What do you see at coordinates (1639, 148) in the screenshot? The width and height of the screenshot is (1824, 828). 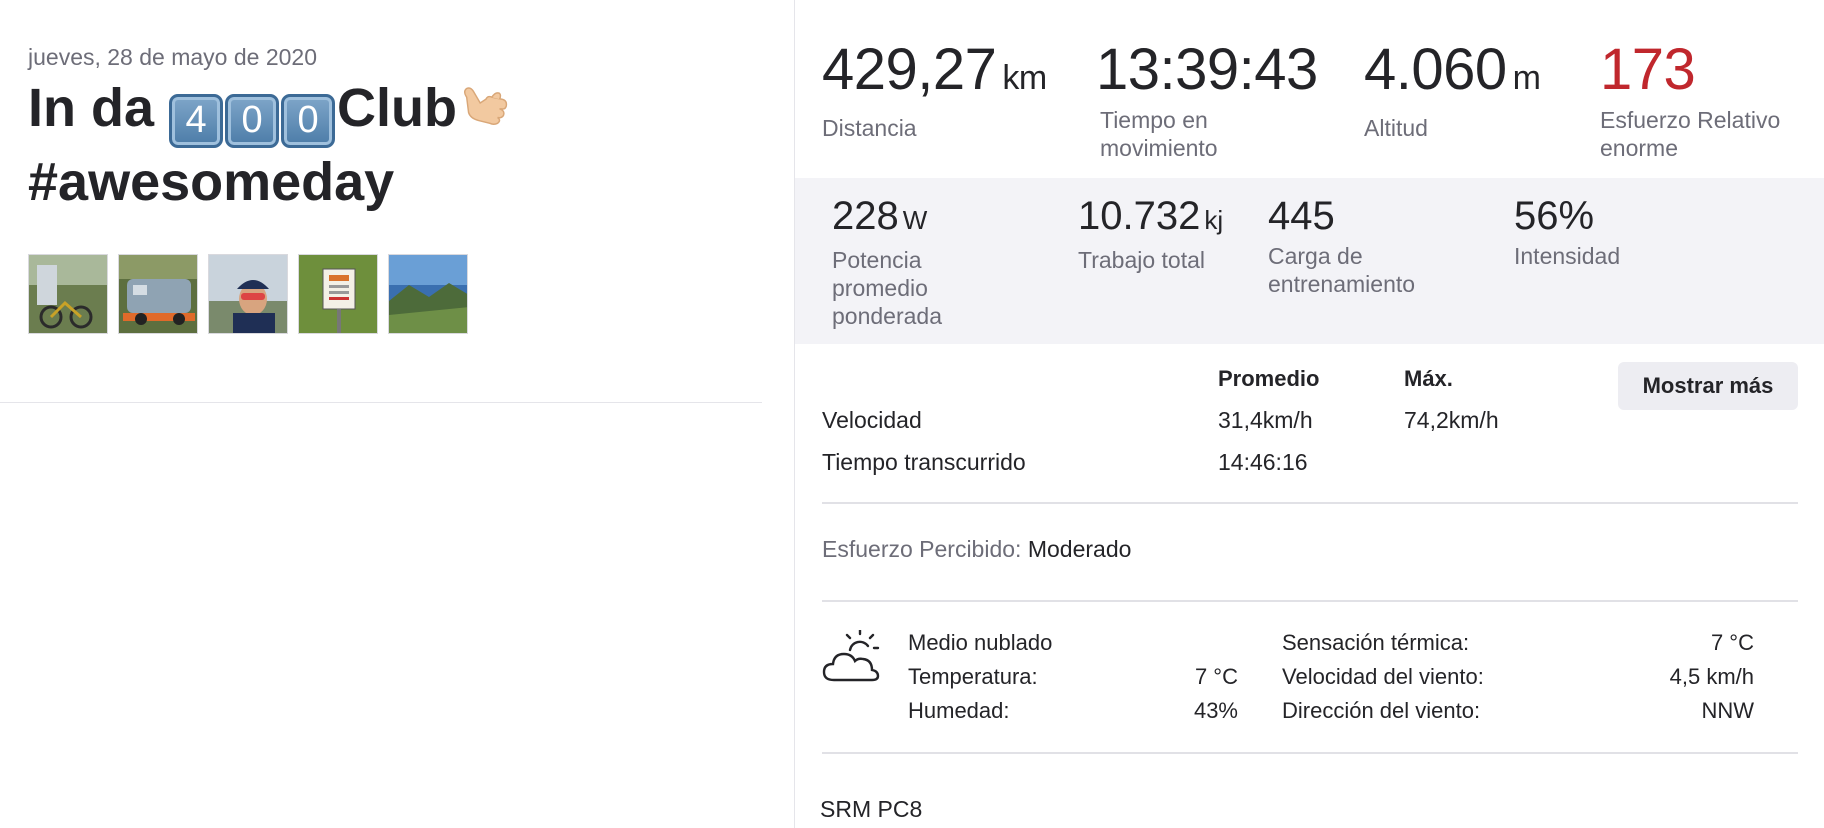 I see `relative-effort-label-line2: enorme` at bounding box center [1639, 148].